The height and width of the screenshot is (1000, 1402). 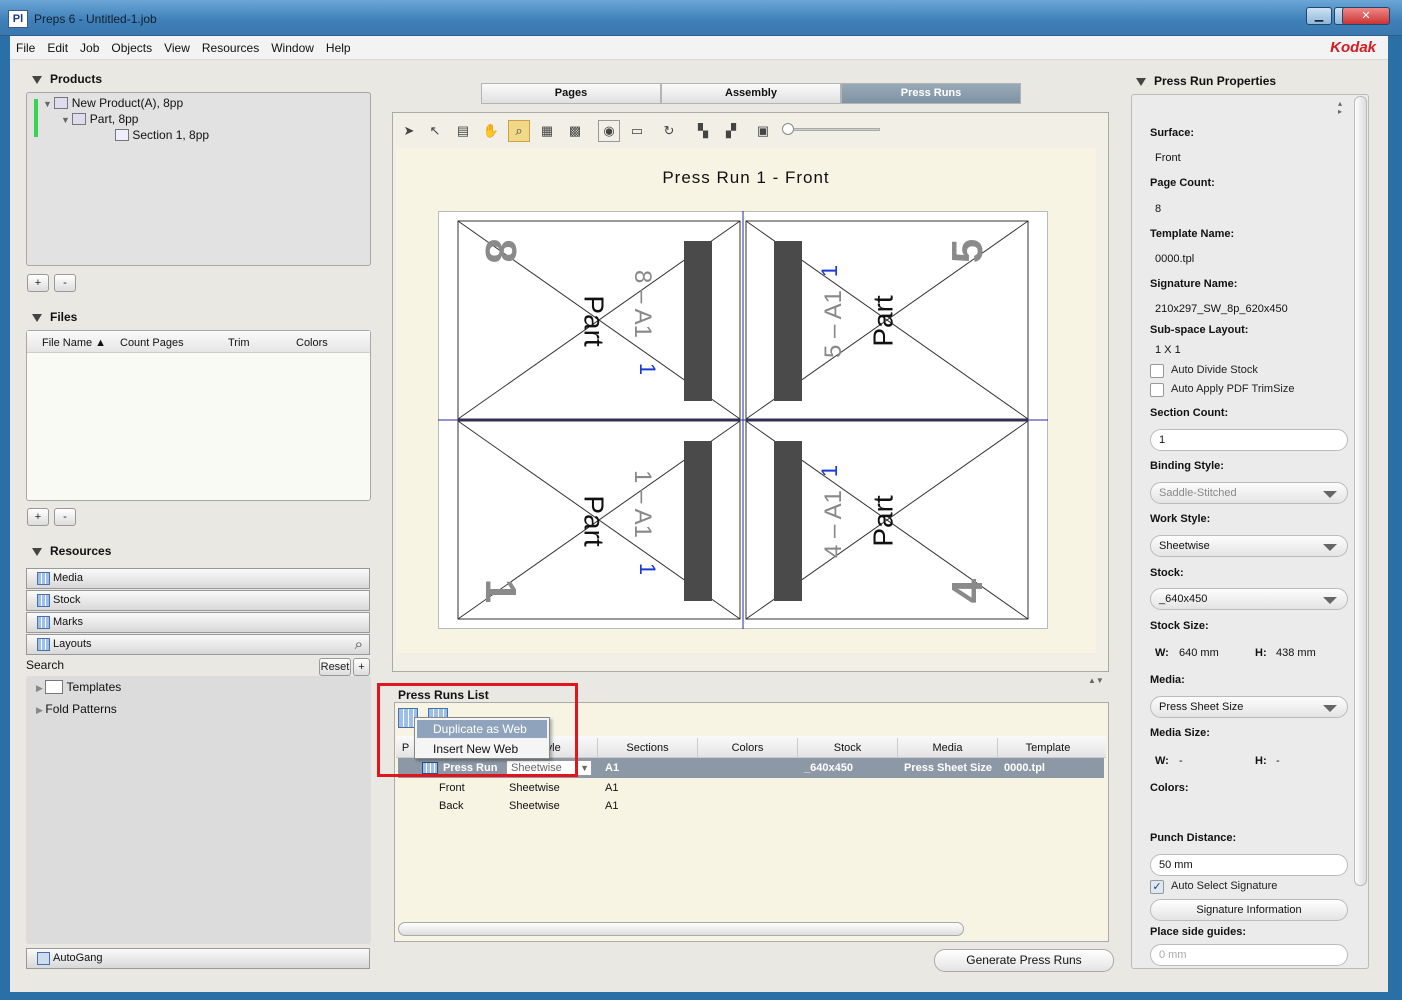 What do you see at coordinates (1249, 440) in the screenshot?
I see `section-count-input: 1` at bounding box center [1249, 440].